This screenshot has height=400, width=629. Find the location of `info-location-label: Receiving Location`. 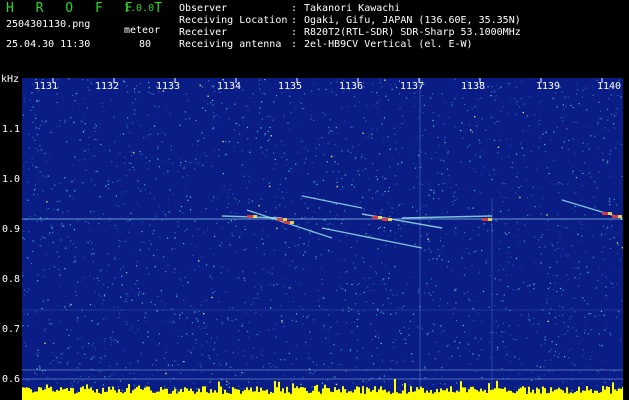

info-location-label: Receiving Location is located at coordinates (233, 20).